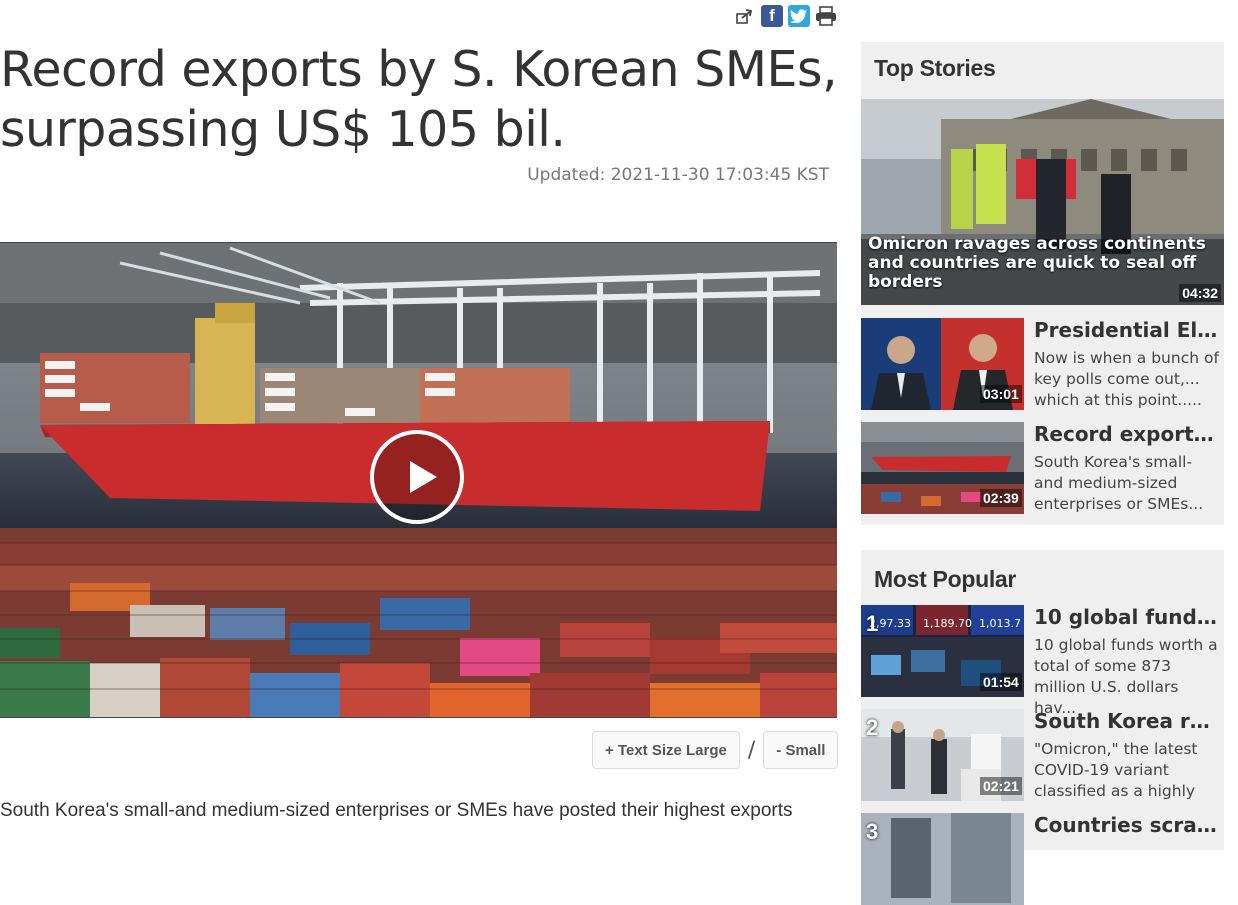  What do you see at coordinates (772, 16) in the screenshot?
I see `facebook-icon: f` at bounding box center [772, 16].